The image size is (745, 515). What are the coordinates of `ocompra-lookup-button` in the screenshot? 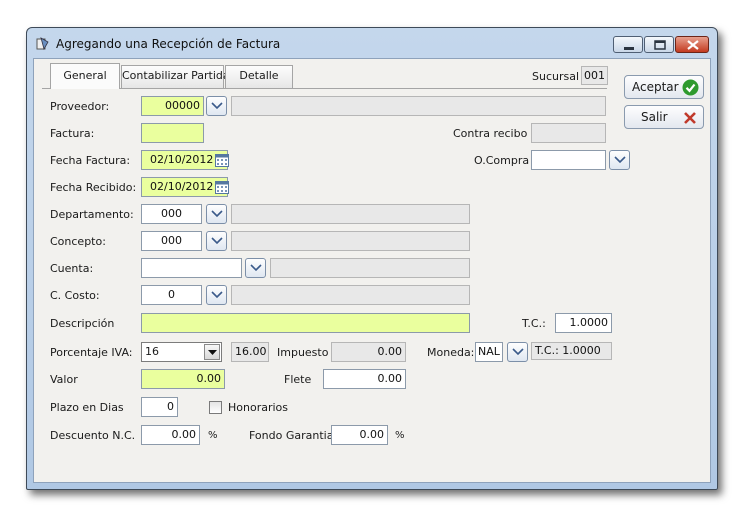 It's located at (619, 160).